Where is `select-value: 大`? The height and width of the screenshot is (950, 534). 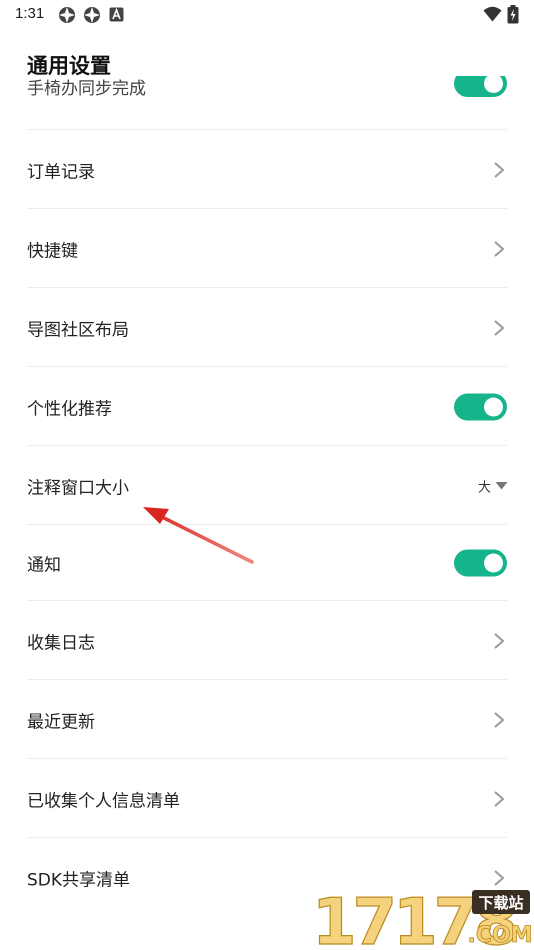 select-value: 大 is located at coordinates (484, 487).